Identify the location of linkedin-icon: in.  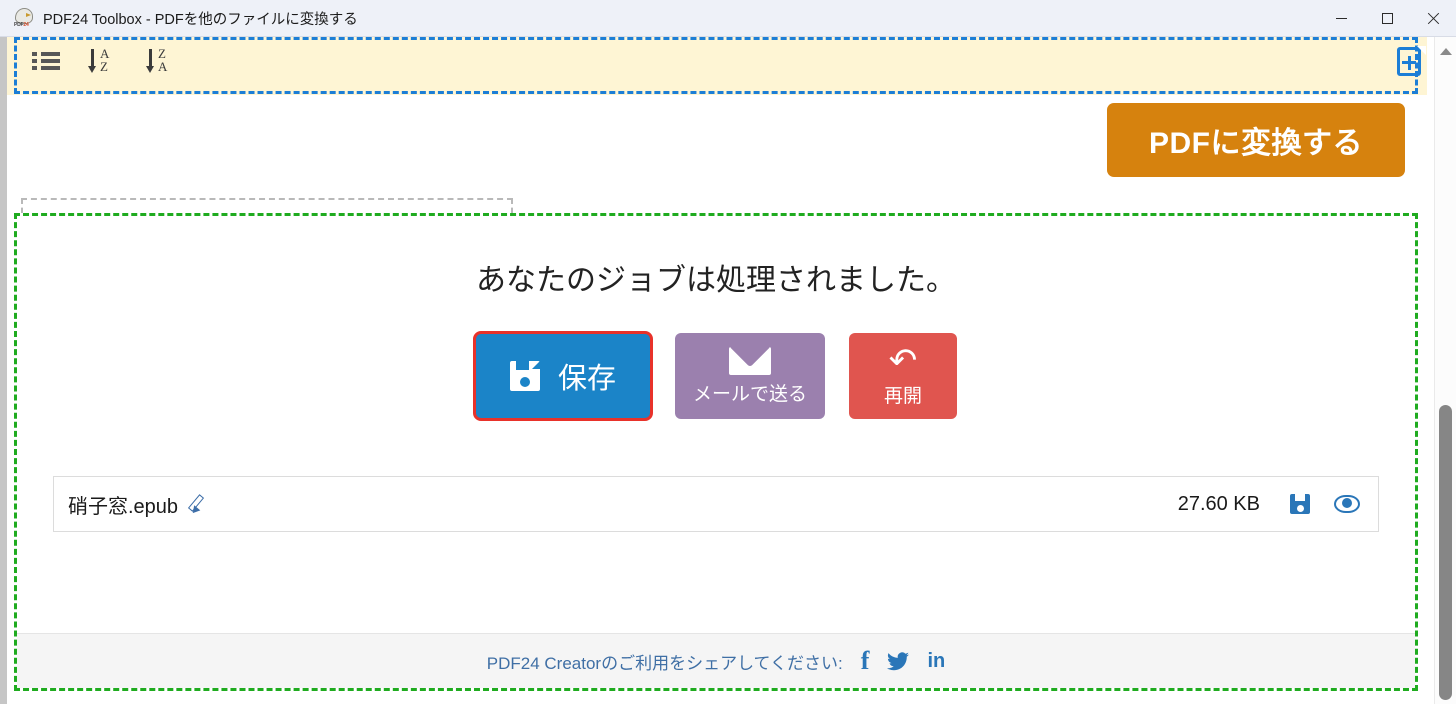
(936, 661).